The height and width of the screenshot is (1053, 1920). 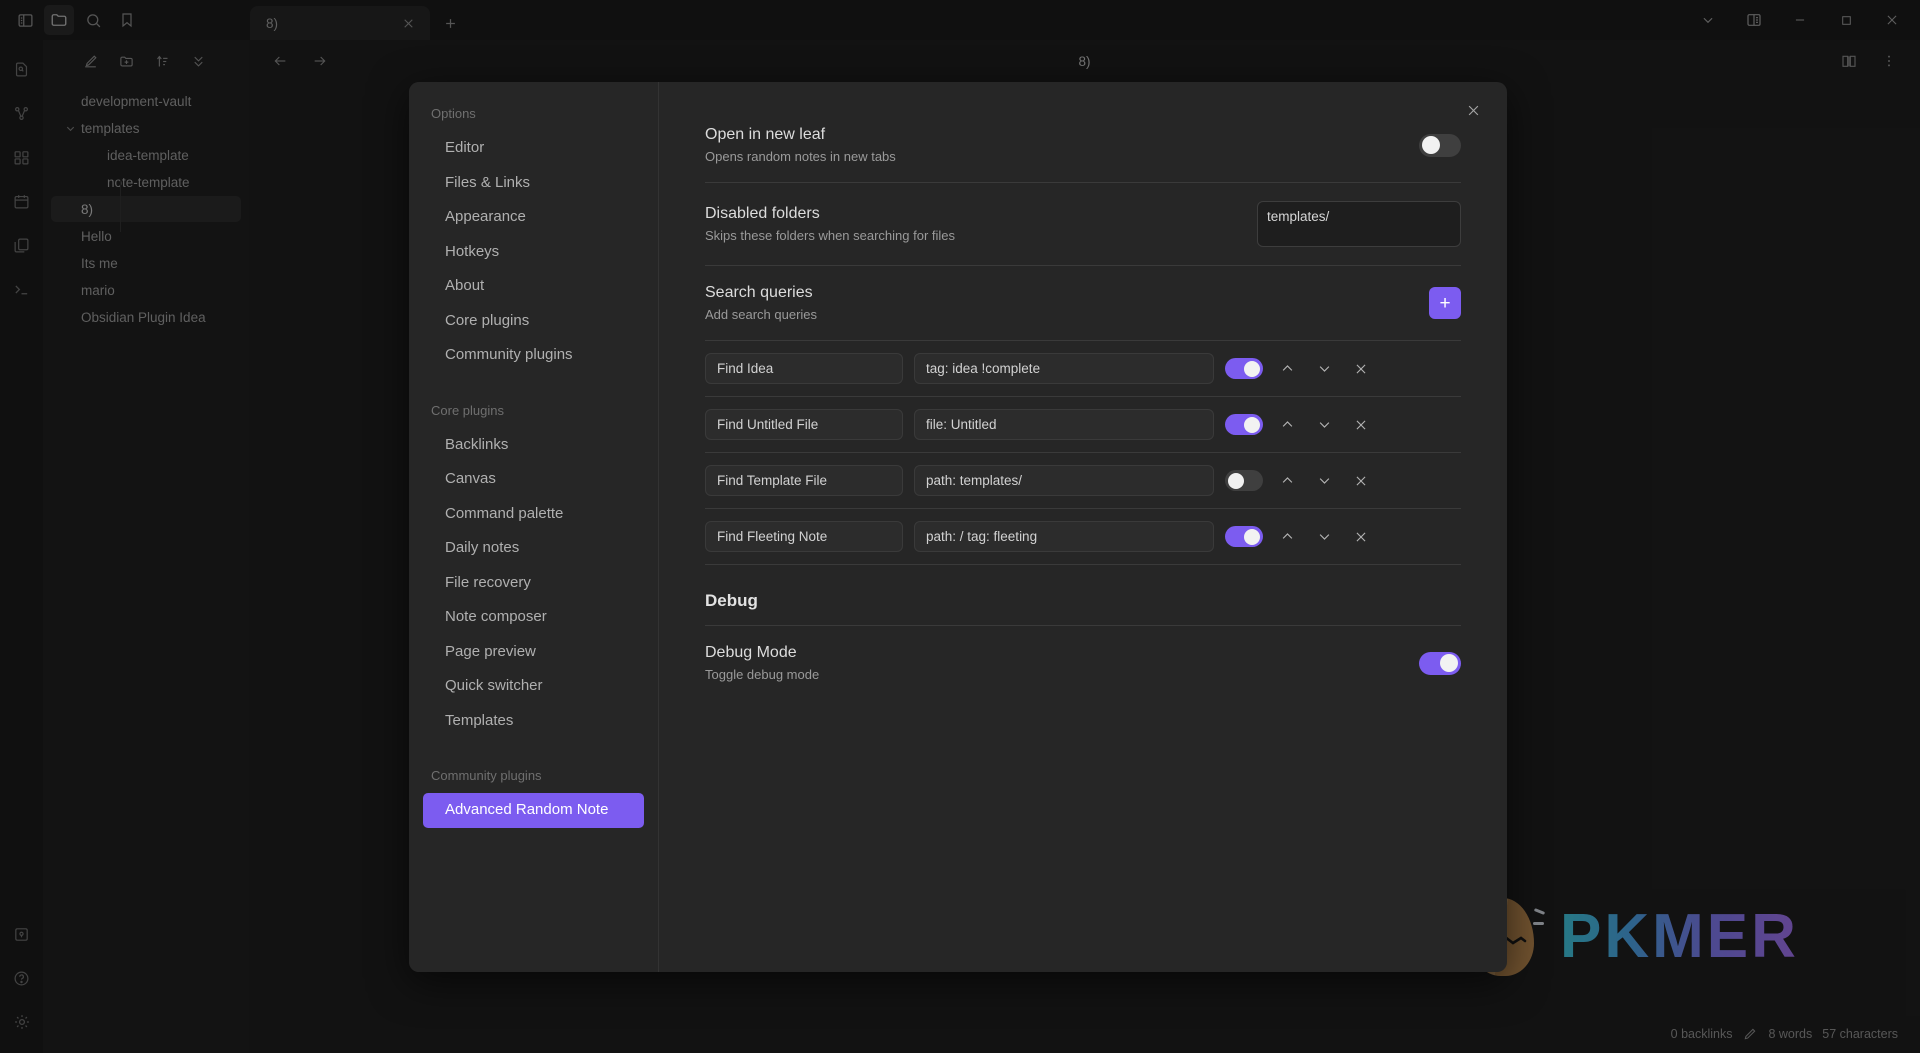 What do you see at coordinates (467, 410) in the screenshot?
I see `nav-group-title-core-plugins: Core plugins` at bounding box center [467, 410].